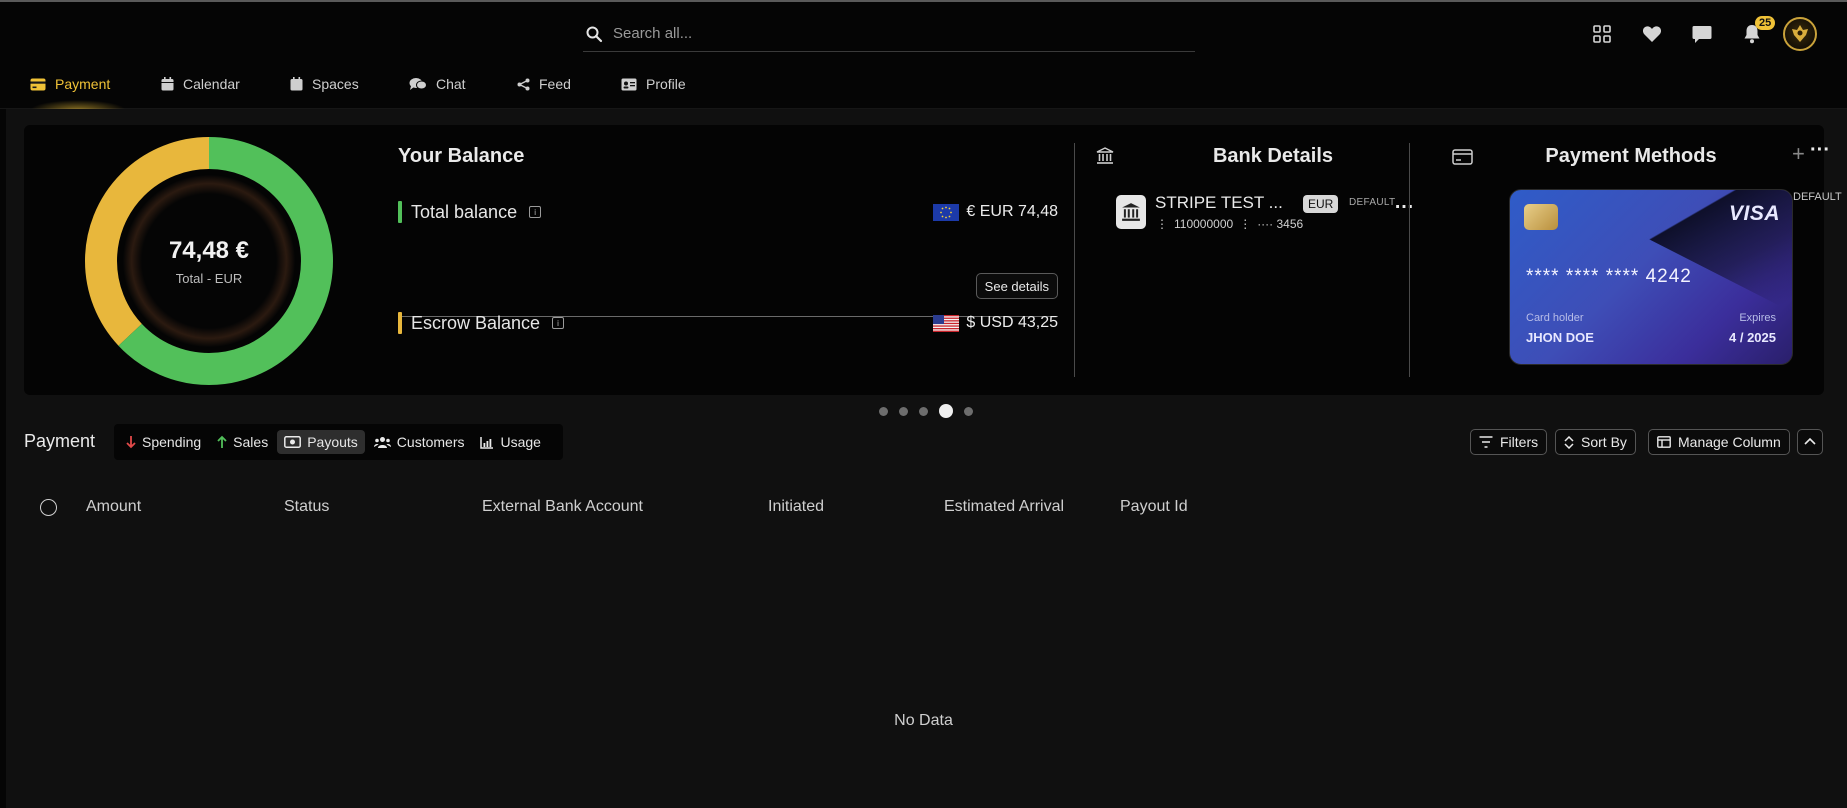  Describe the element at coordinates (60, 441) in the screenshot. I see `payment-section-title: Payment` at that location.